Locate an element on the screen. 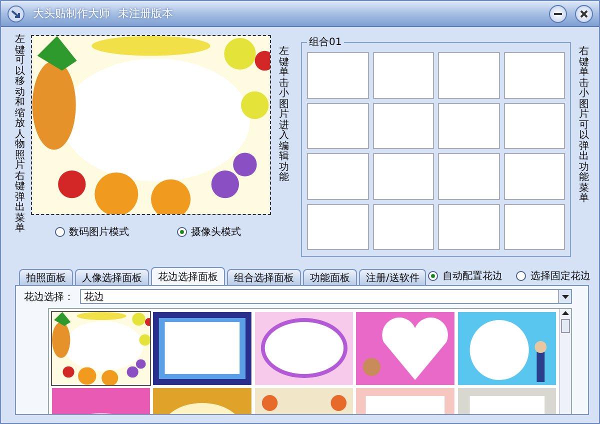 The image size is (600, 424). scroll-thumb is located at coordinates (565, 326).